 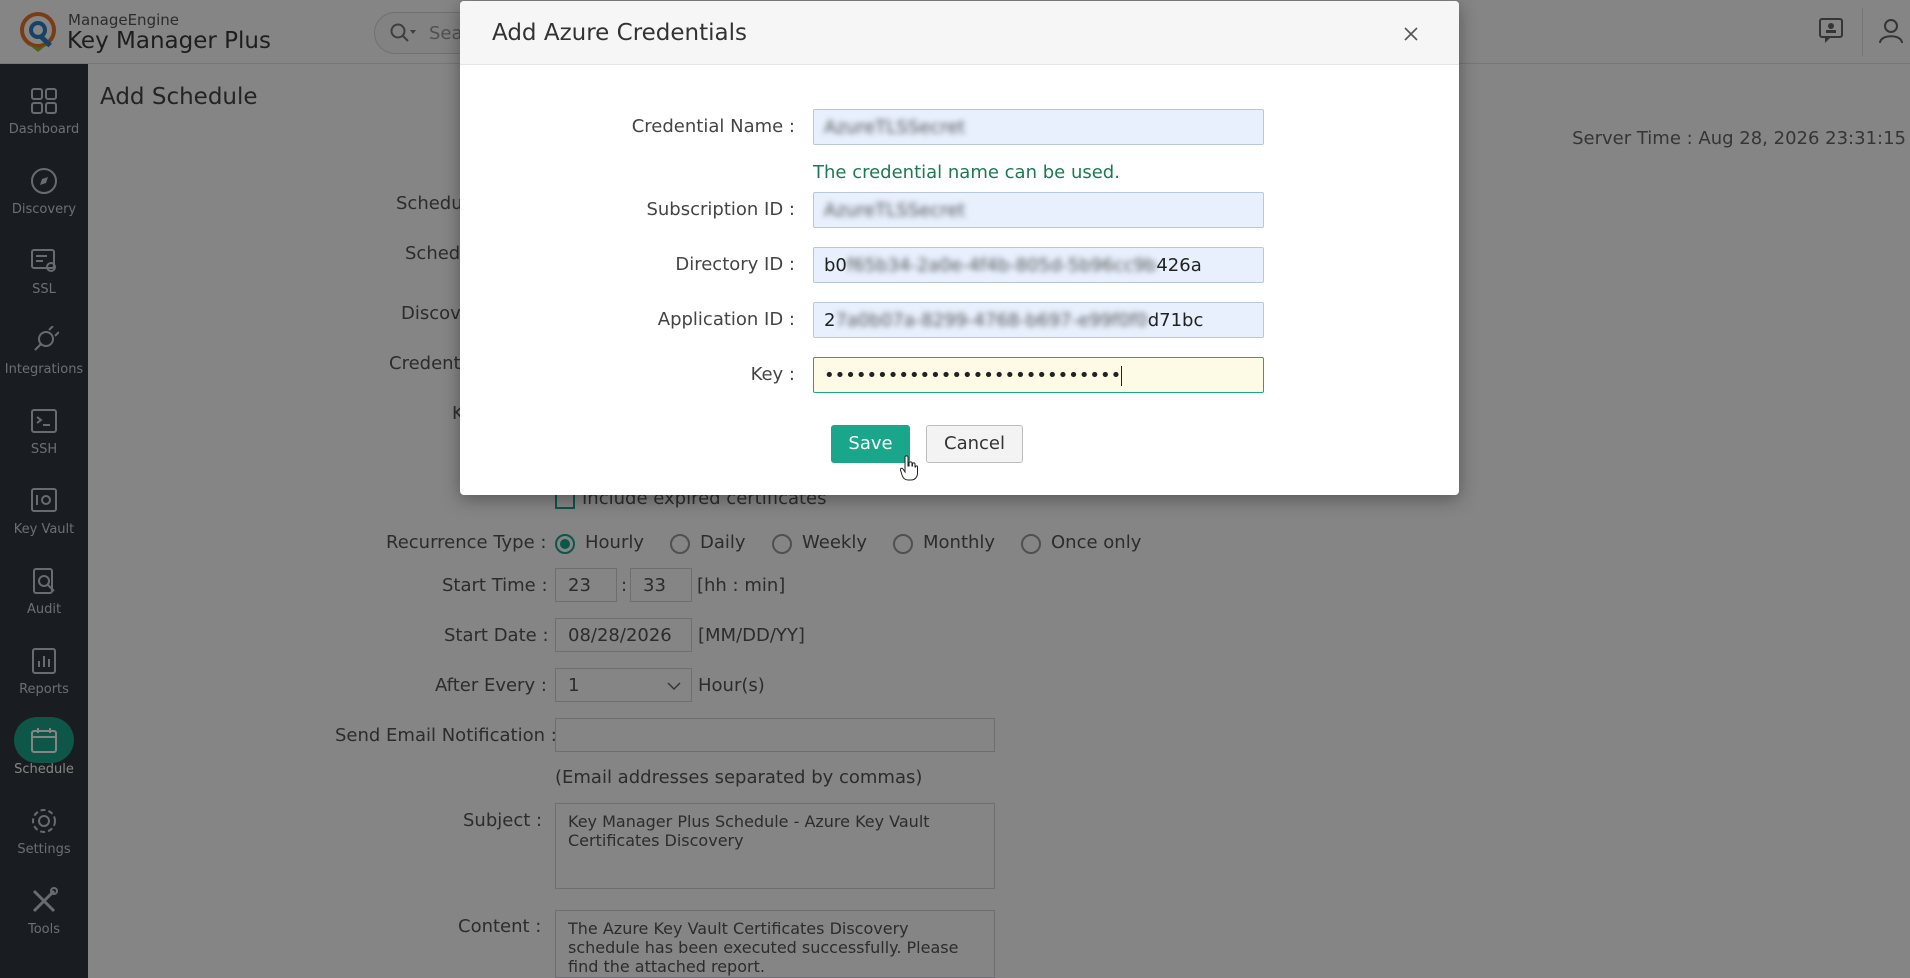 I want to click on application-id-label: Application ID :, so click(x=726, y=319).